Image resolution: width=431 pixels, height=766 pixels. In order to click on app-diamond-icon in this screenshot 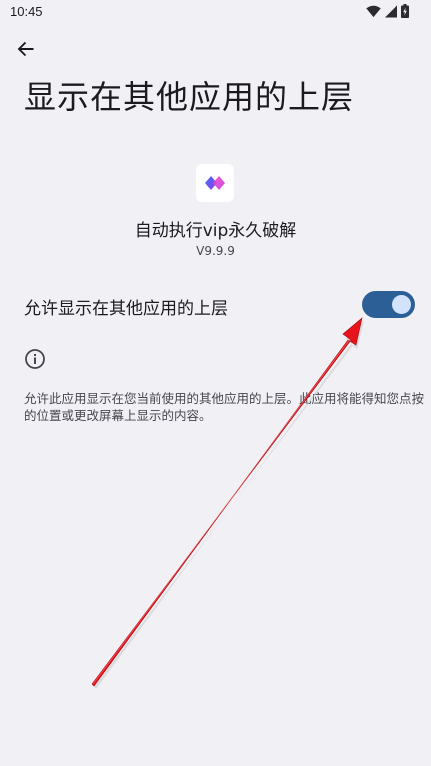, I will do `click(215, 183)`.